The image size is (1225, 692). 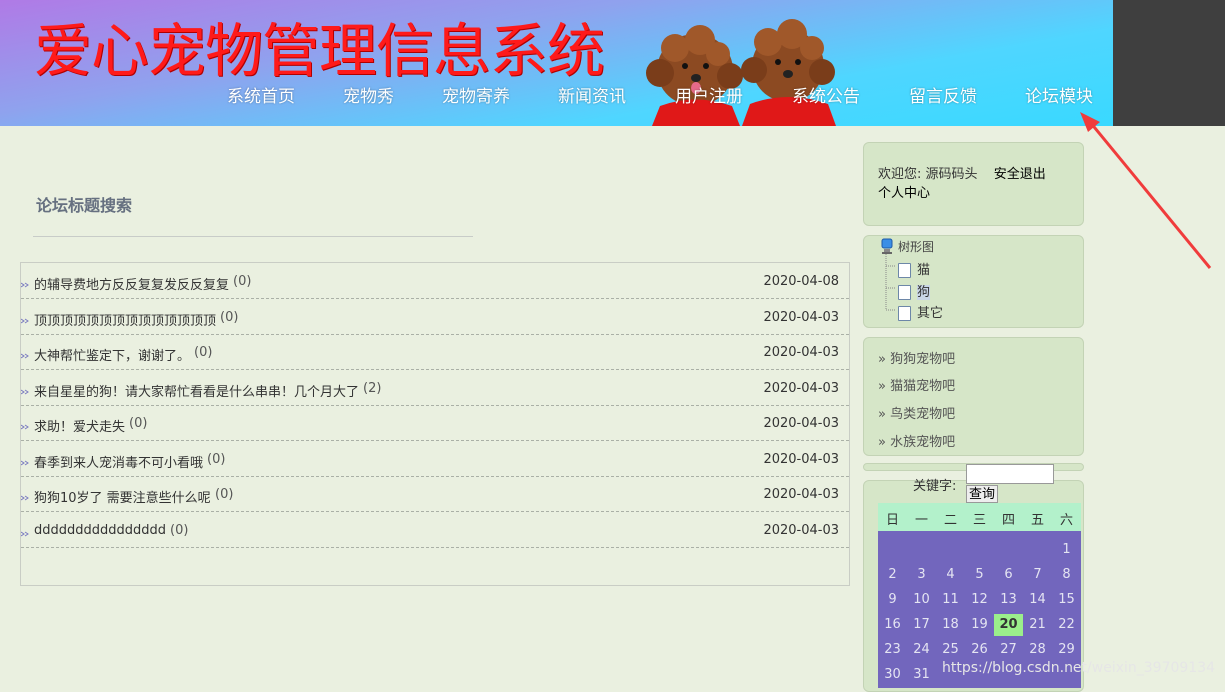 I want to click on username: 源码码头, so click(x=951, y=174).